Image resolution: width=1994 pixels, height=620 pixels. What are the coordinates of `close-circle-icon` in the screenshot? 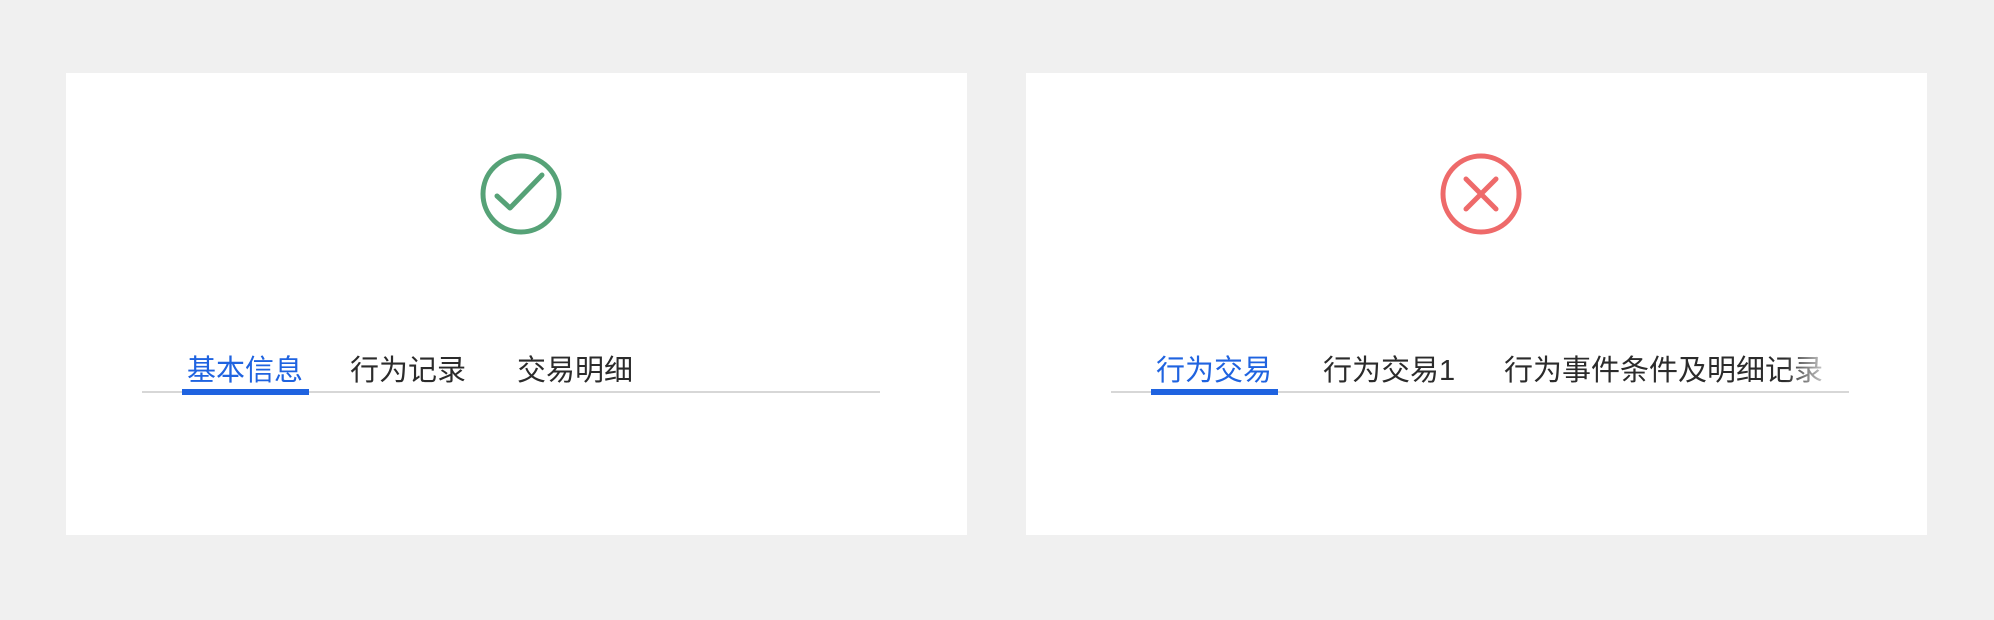 It's located at (1481, 194).